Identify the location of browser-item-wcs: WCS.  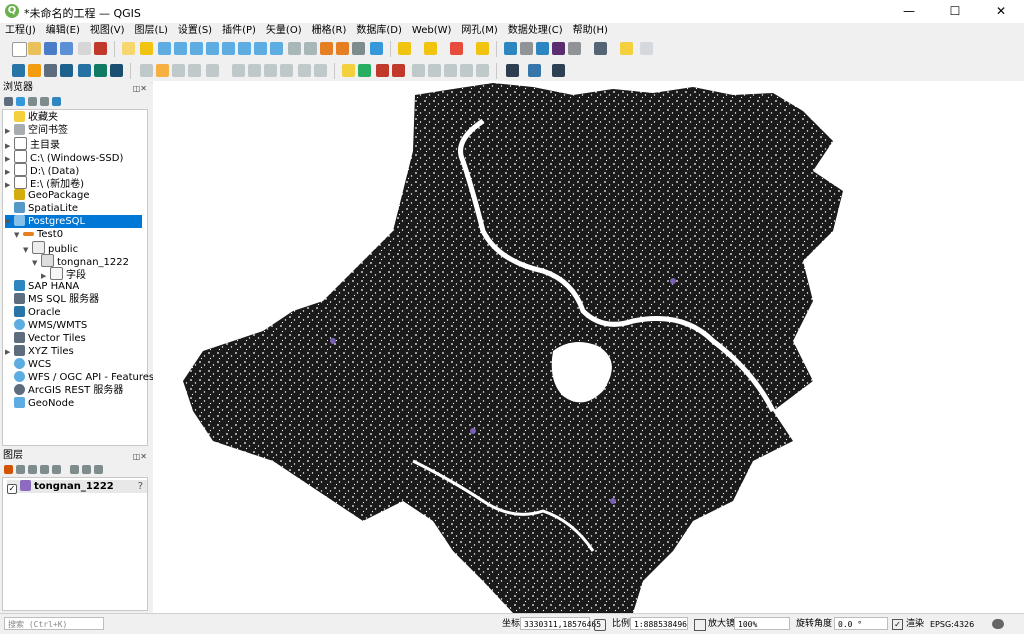
(28, 364).